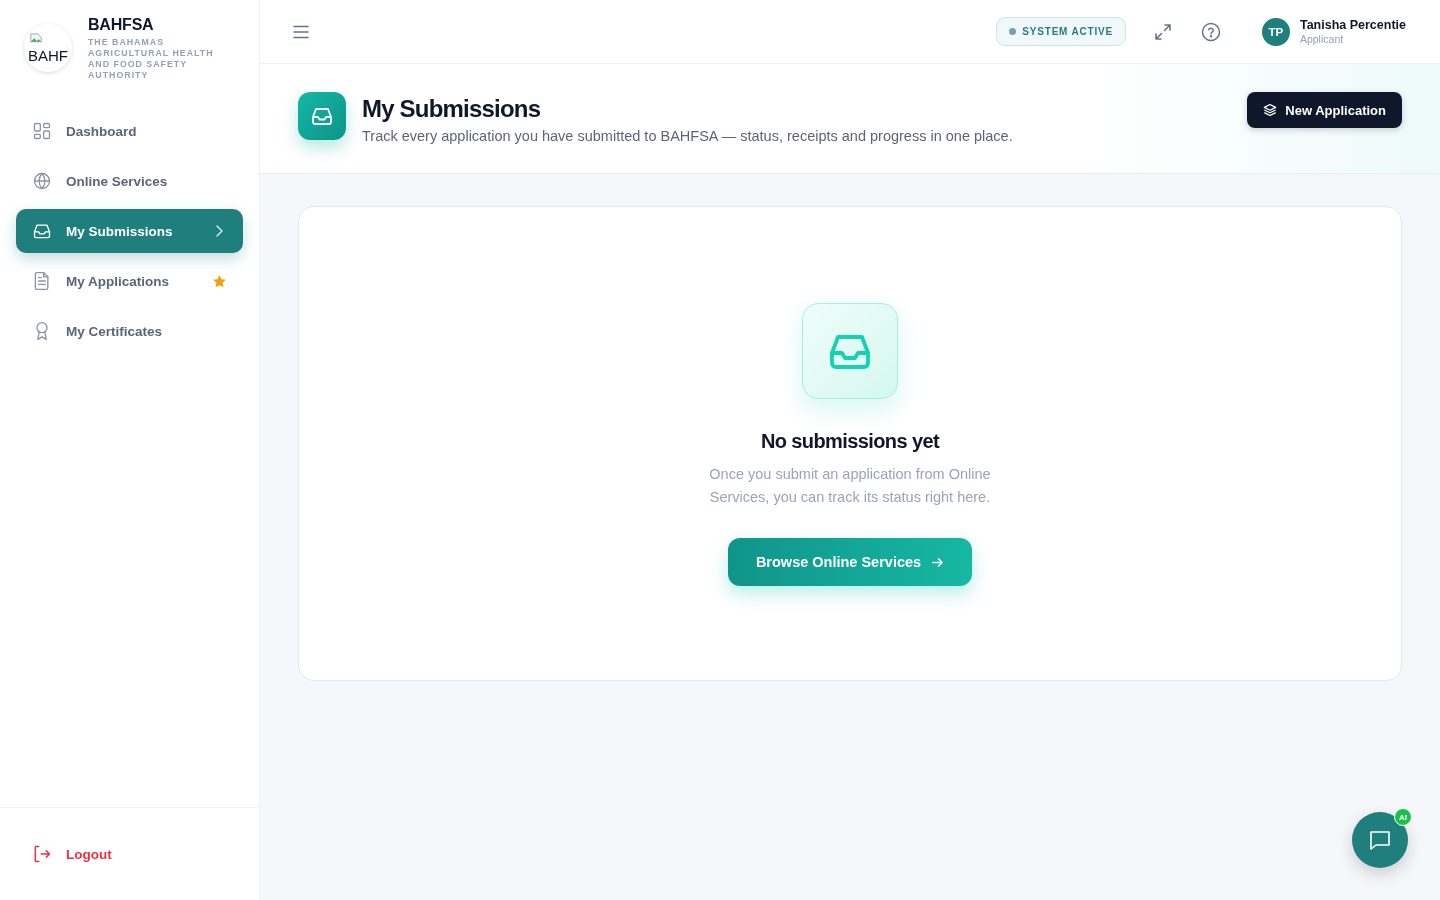 The width and height of the screenshot is (1440, 900). Describe the element at coordinates (129, 181) in the screenshot. I see `sidebar-item: Online Services` at that location.